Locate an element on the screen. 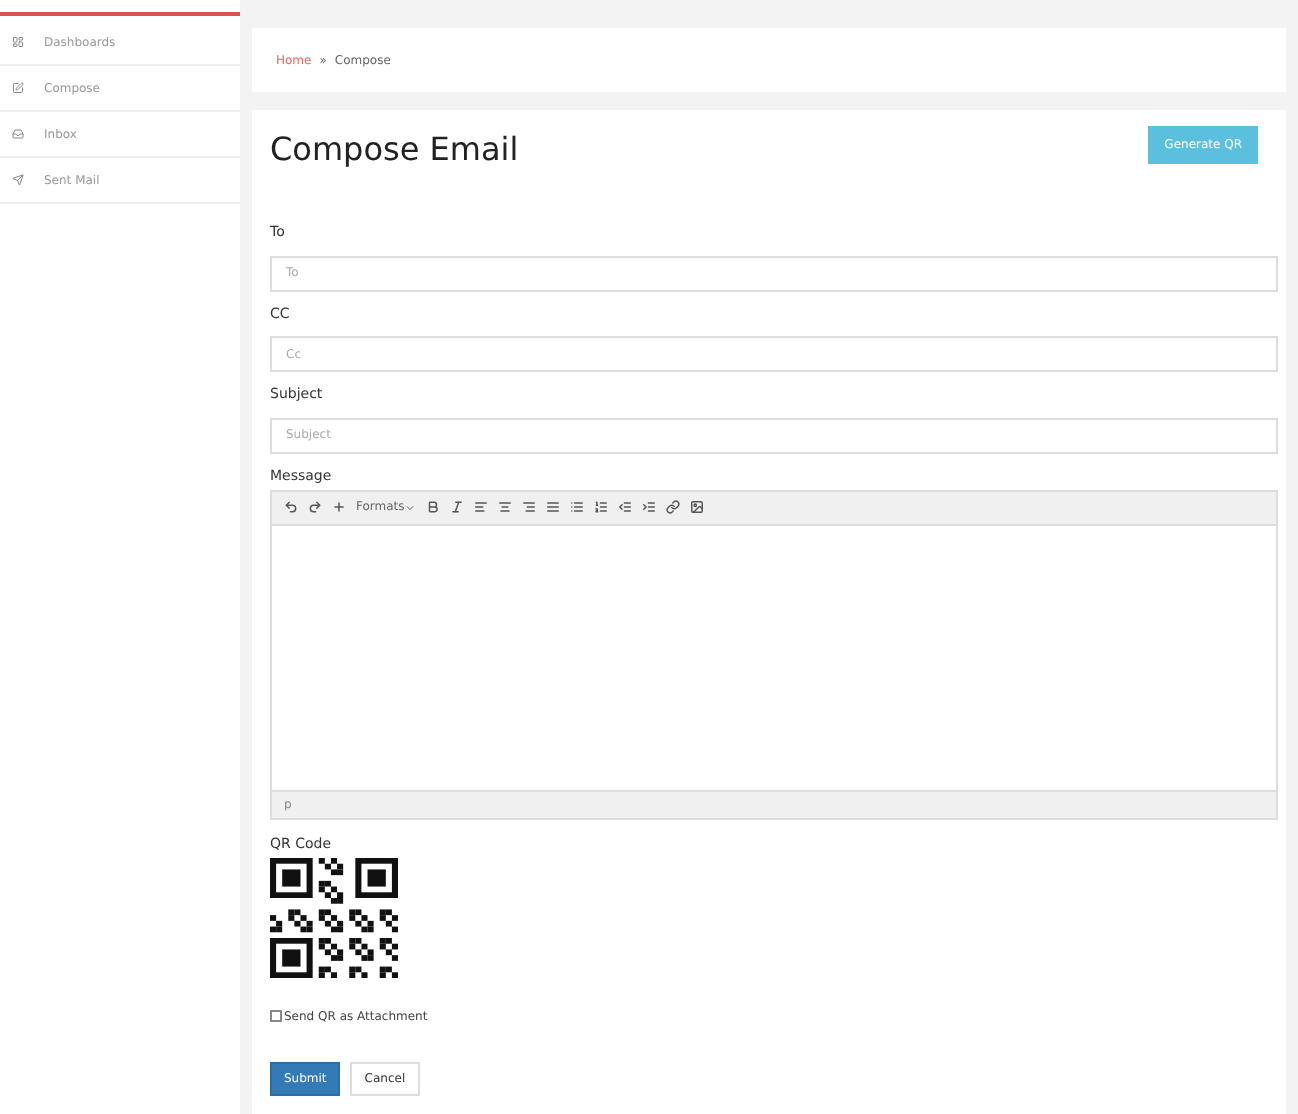  link-icon is located at coordinates (673, 507).